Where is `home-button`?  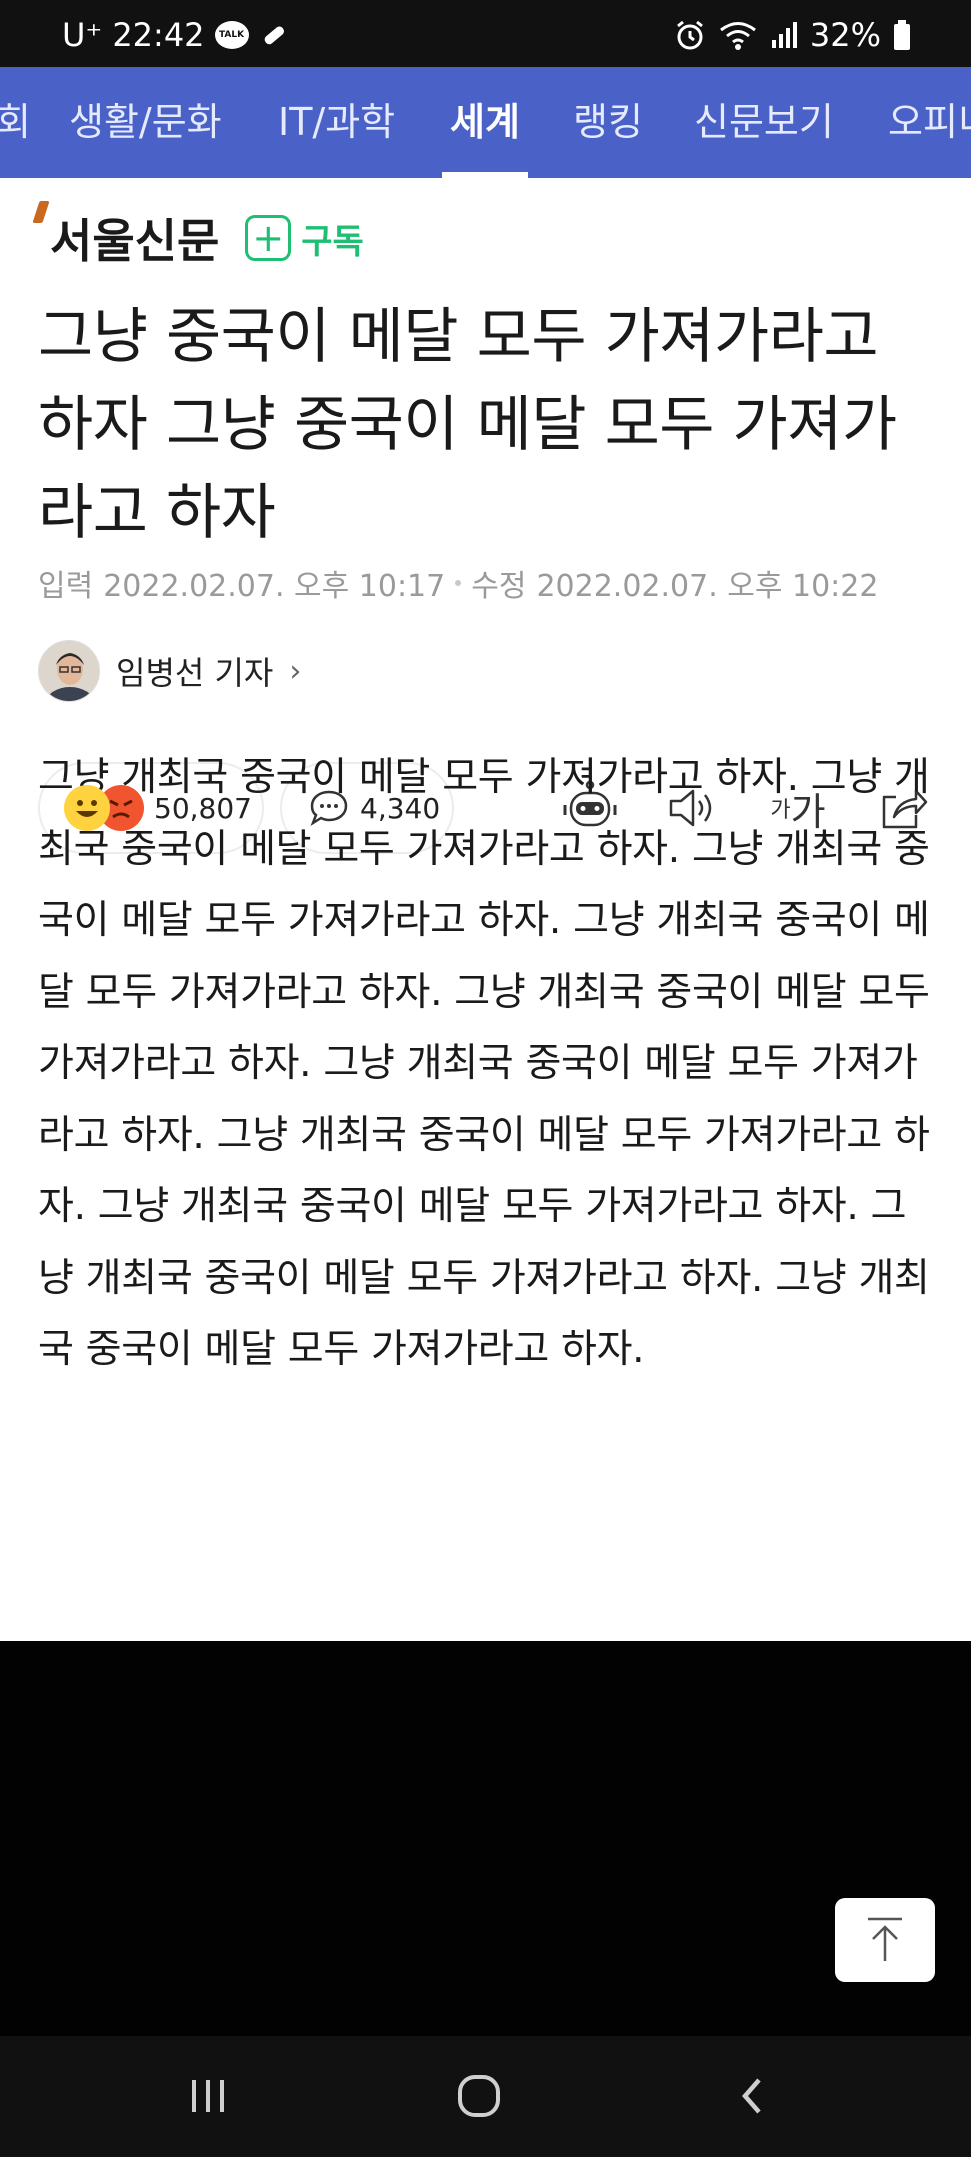 home-button is located at coordinates (479, 2096).